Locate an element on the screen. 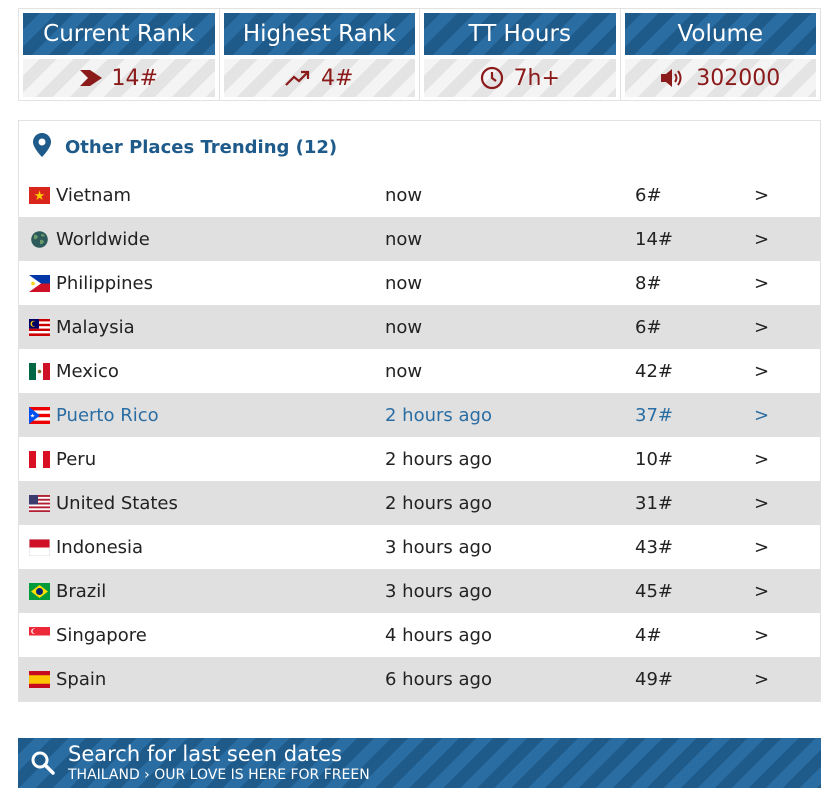  speaker-icon is located at coordinates (673, 78).